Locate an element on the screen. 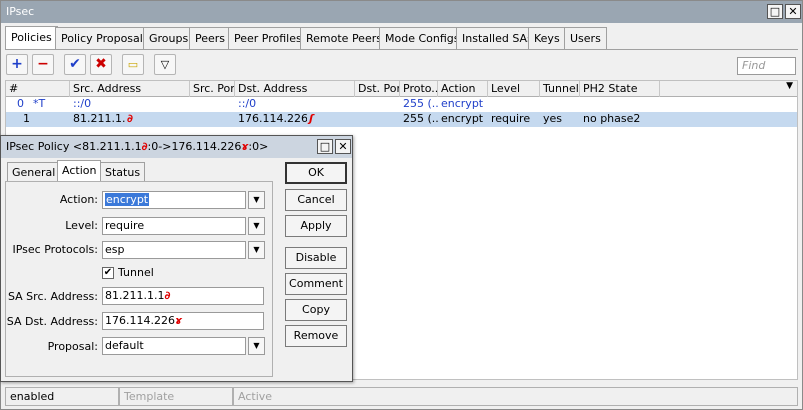 This screenshot has width=803, height=410. row-ph2: no phase2 is located at coordinates (612, 118).